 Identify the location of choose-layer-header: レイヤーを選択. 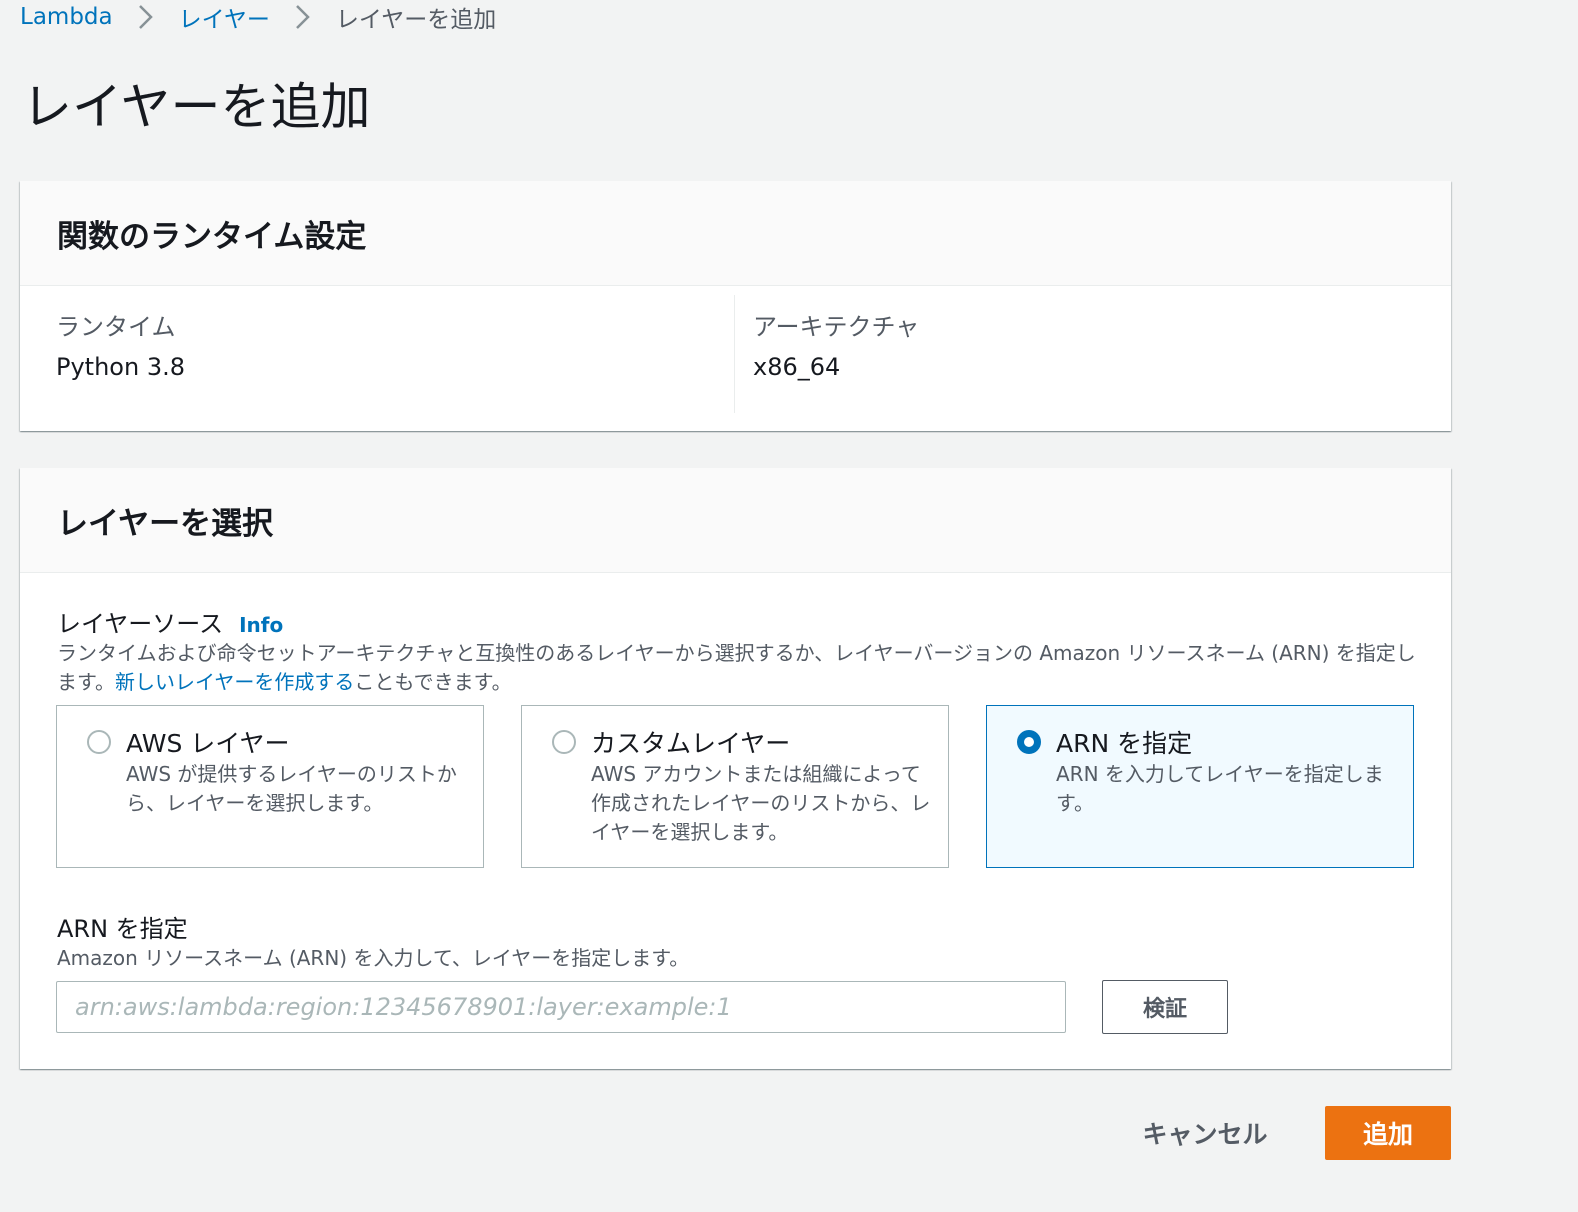
(735, 520).